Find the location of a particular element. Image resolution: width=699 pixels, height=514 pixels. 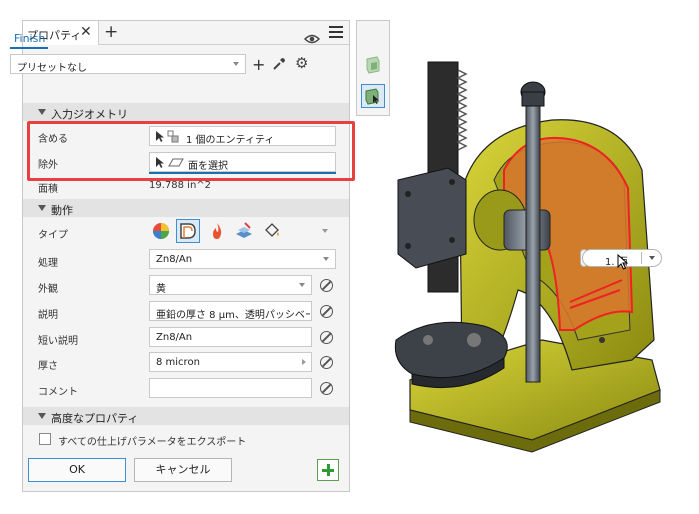

mini-toolbar is located at coordinates (373, 68).